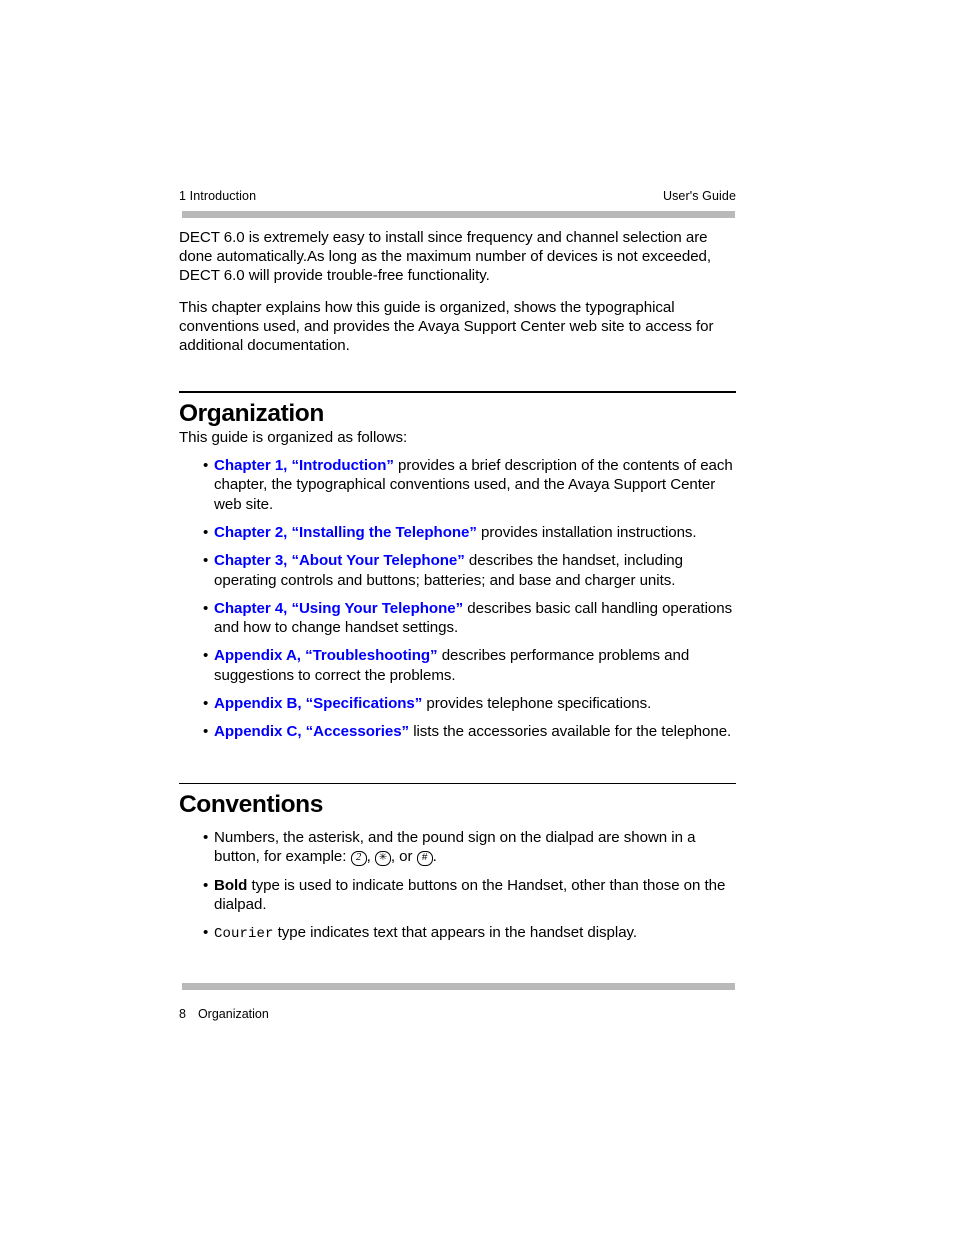 The height and width of the screenshot is (1235, 954). I want to click on cross-reference-link: Appendix A, “Troubleshooting”, so click(326, 655).